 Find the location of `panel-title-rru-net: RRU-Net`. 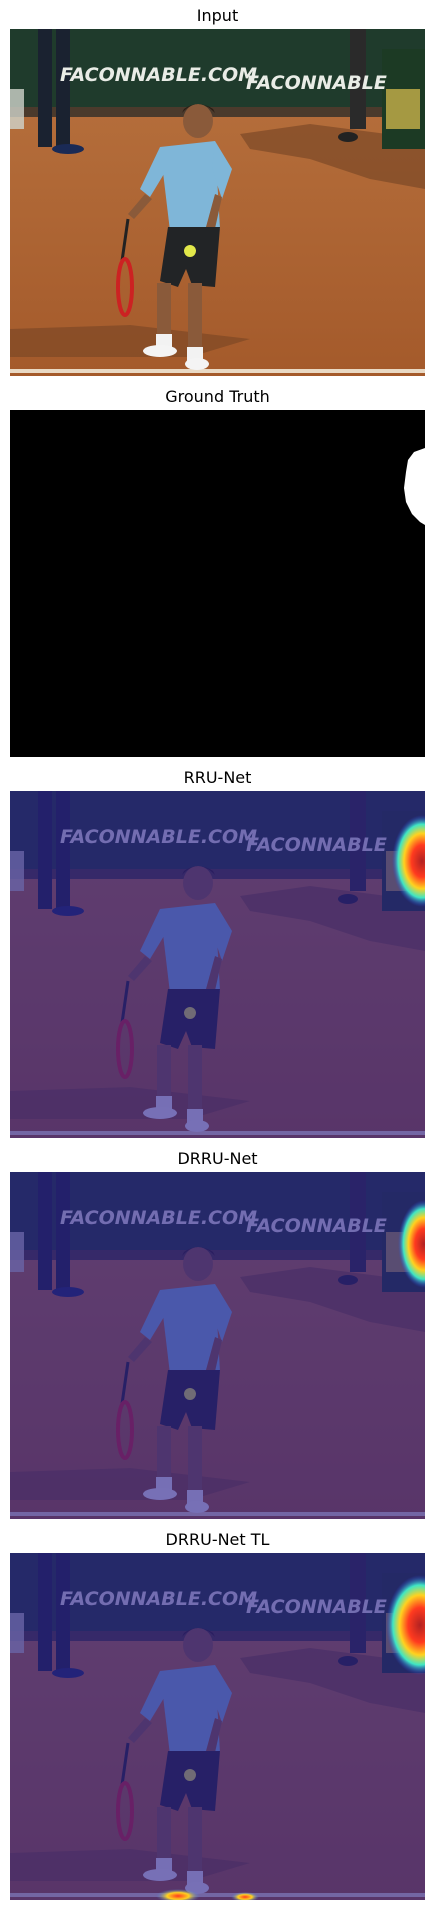

panel-title-rru-net: RRU-Net is located at coordinates (217, 777).